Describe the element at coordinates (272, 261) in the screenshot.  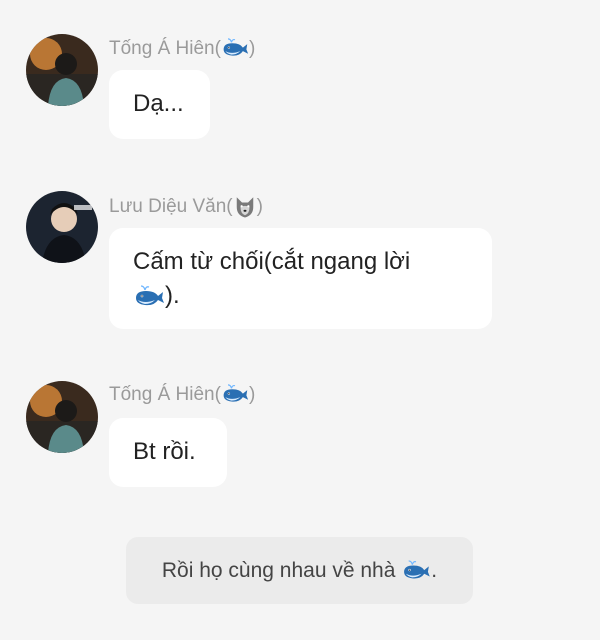
I see `message-text: Cấm từ chối(cắt ngang lời` at that location.